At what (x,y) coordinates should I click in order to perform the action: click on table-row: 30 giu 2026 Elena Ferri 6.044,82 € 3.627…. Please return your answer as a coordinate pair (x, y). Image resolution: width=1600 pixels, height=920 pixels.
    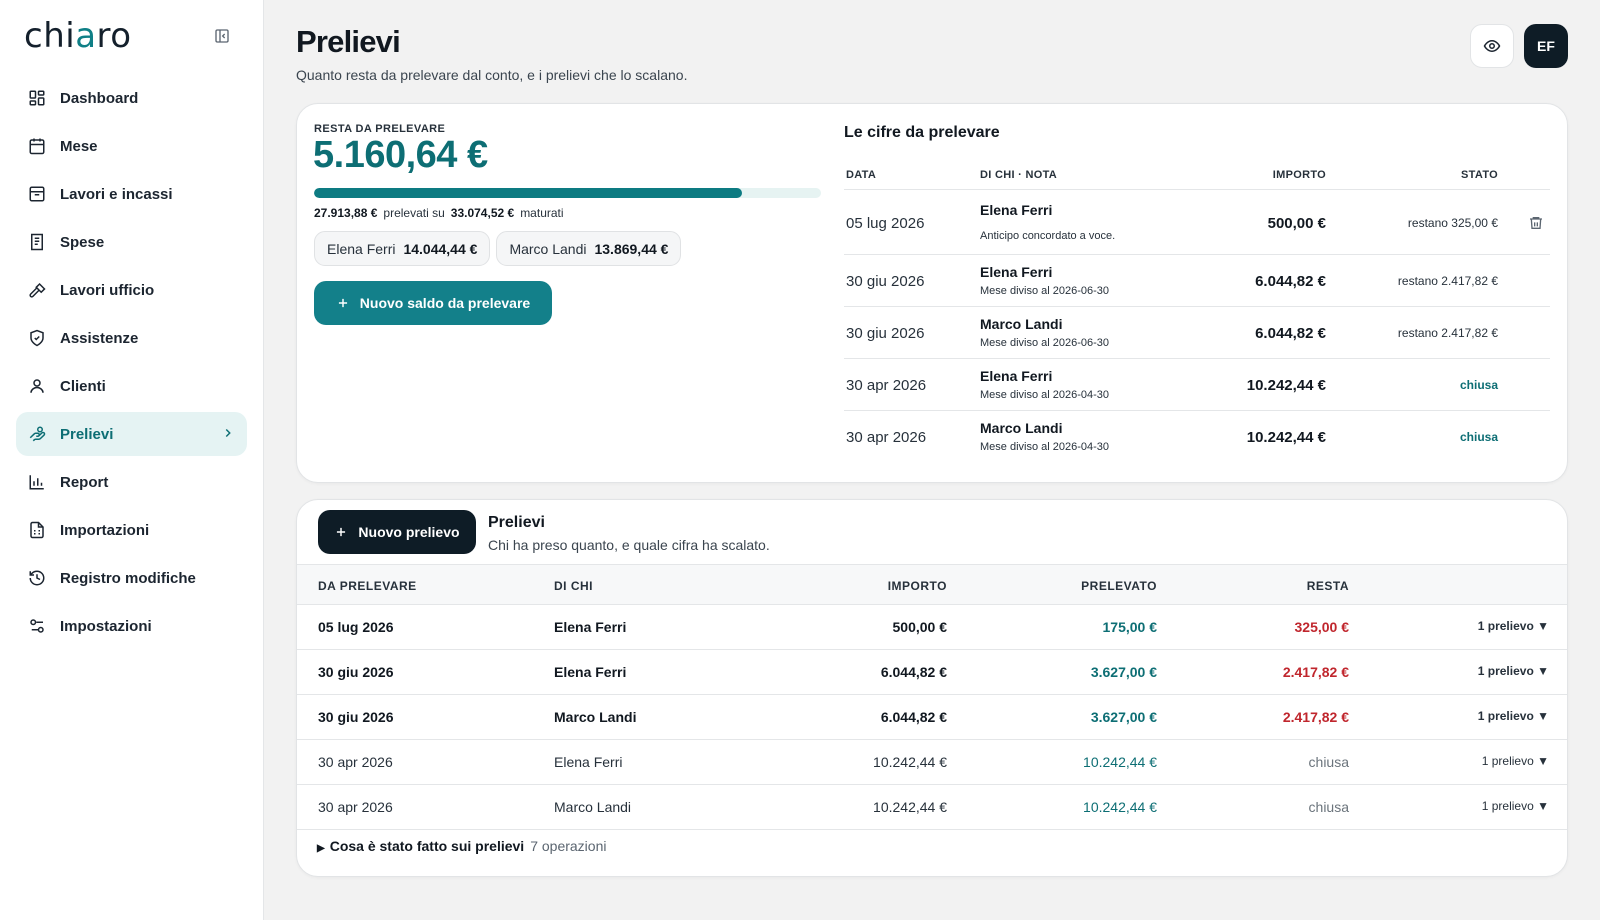
    Looking at the image, I should click on (932, 672).